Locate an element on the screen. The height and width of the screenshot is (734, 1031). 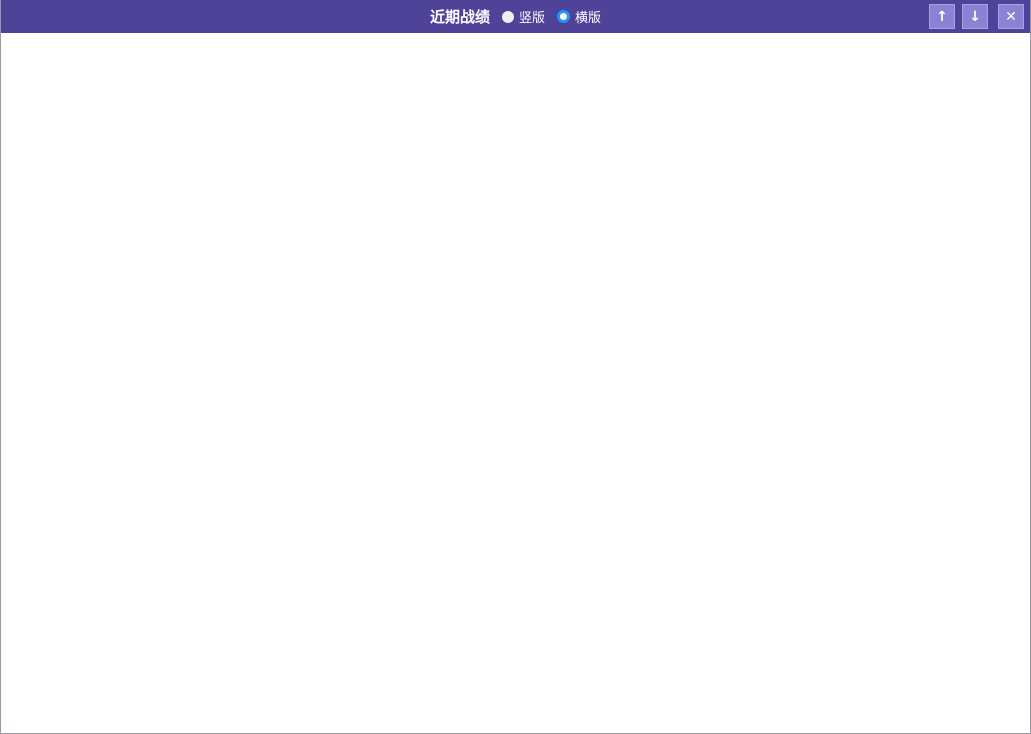
window-title: 近期战绩 is located at coordinates (459, 17).